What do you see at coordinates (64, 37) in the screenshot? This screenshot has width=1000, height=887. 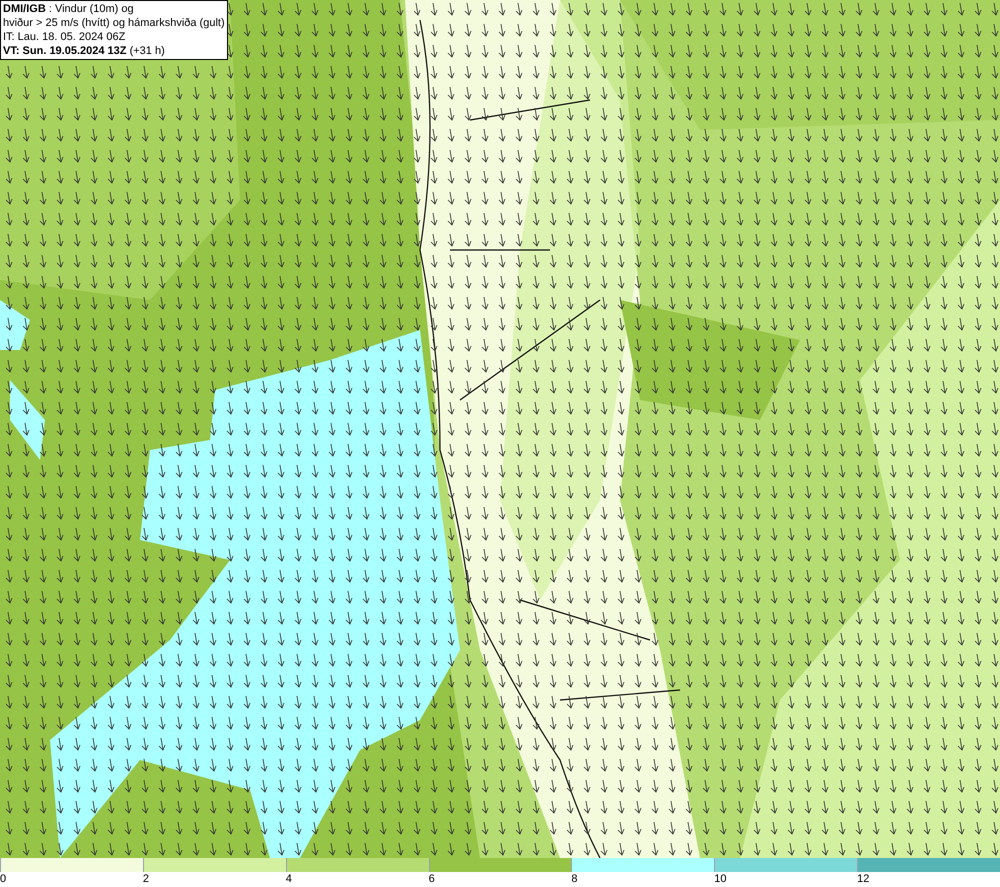 I see `title-line: IT: Lau. 18. 05. 2024 06Z` at bounding box center [64, 37].